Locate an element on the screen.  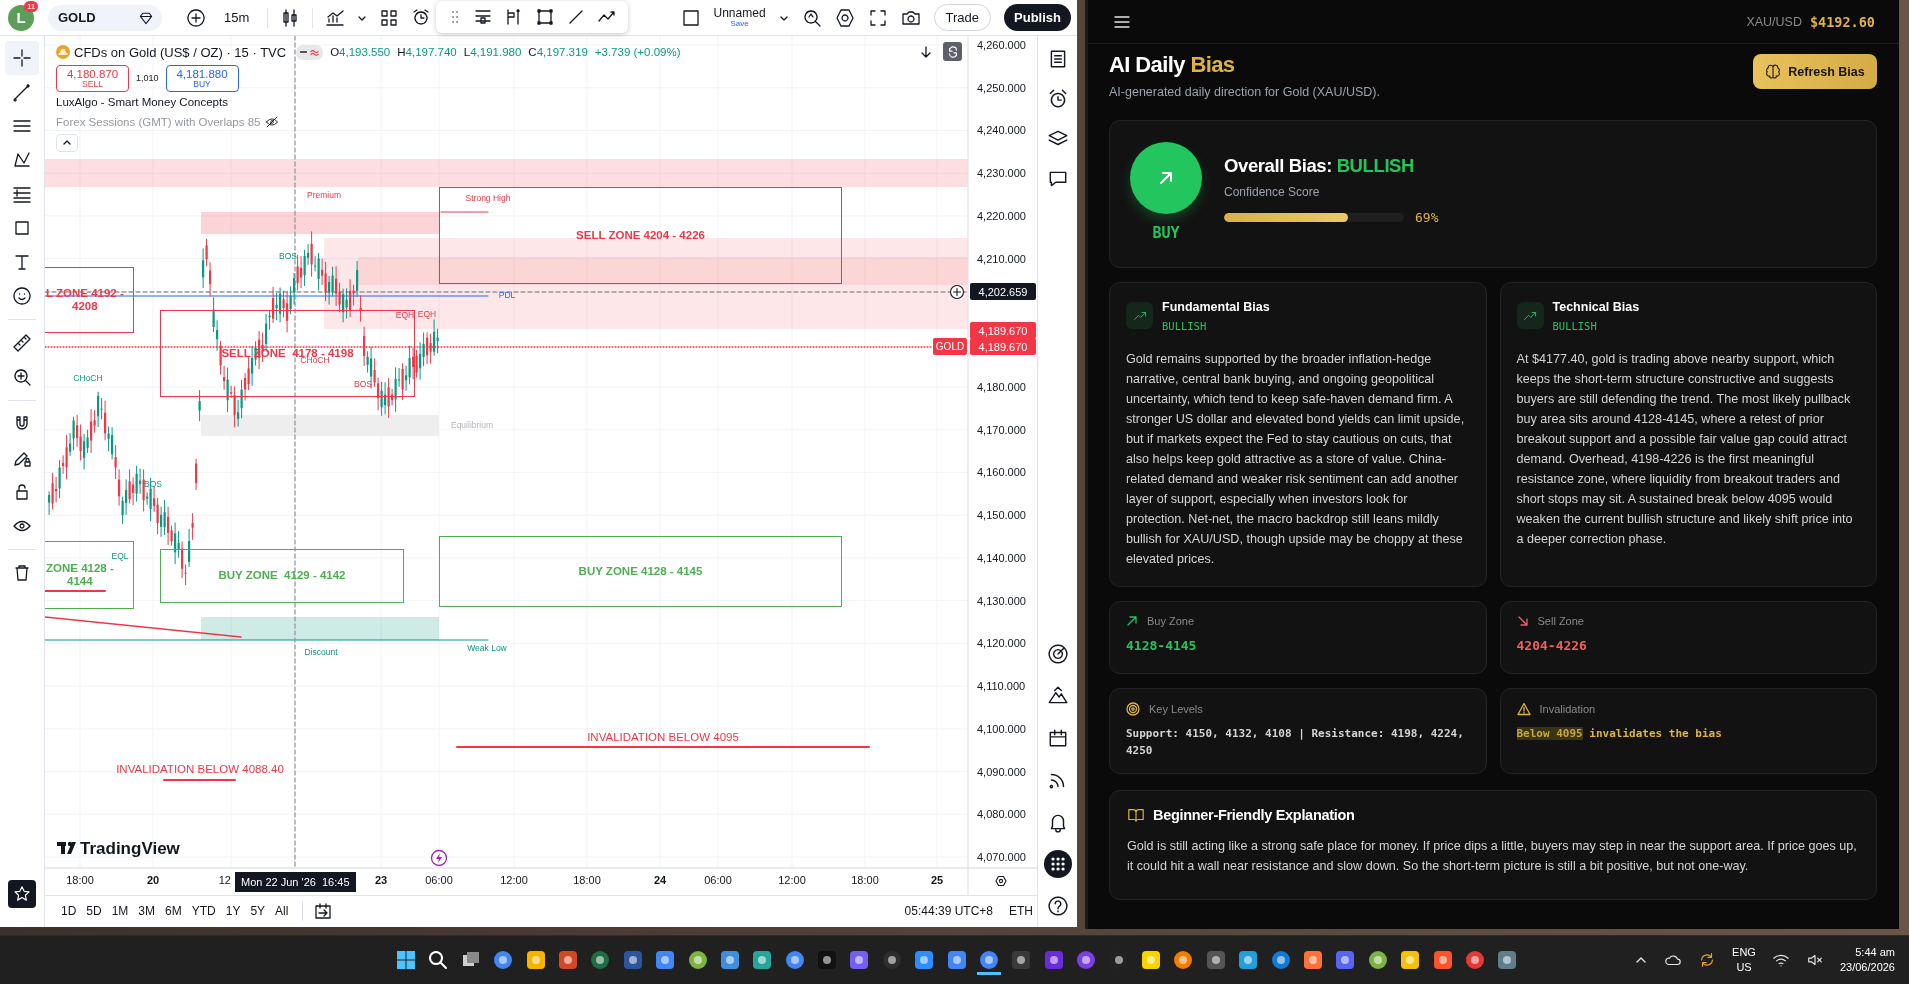
invalidation-text: Below 4095 invalidates the bias is located at coordinates (1619, 734).